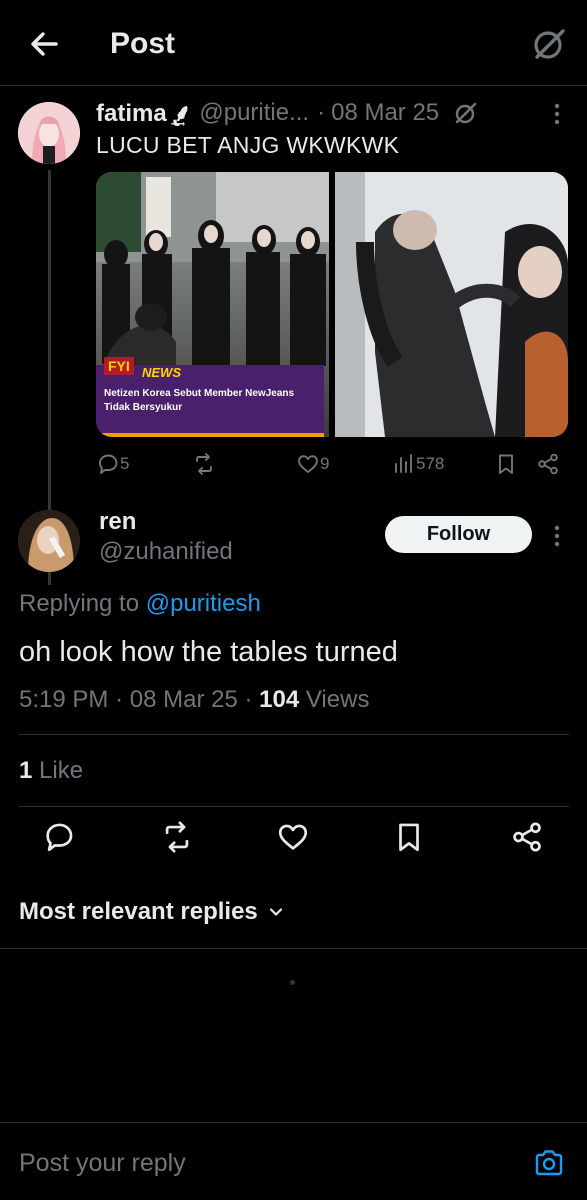 Image resolution: width=587 pixels, height=1200 pixels. I want to click on camera-icon, so click(549, 1163).